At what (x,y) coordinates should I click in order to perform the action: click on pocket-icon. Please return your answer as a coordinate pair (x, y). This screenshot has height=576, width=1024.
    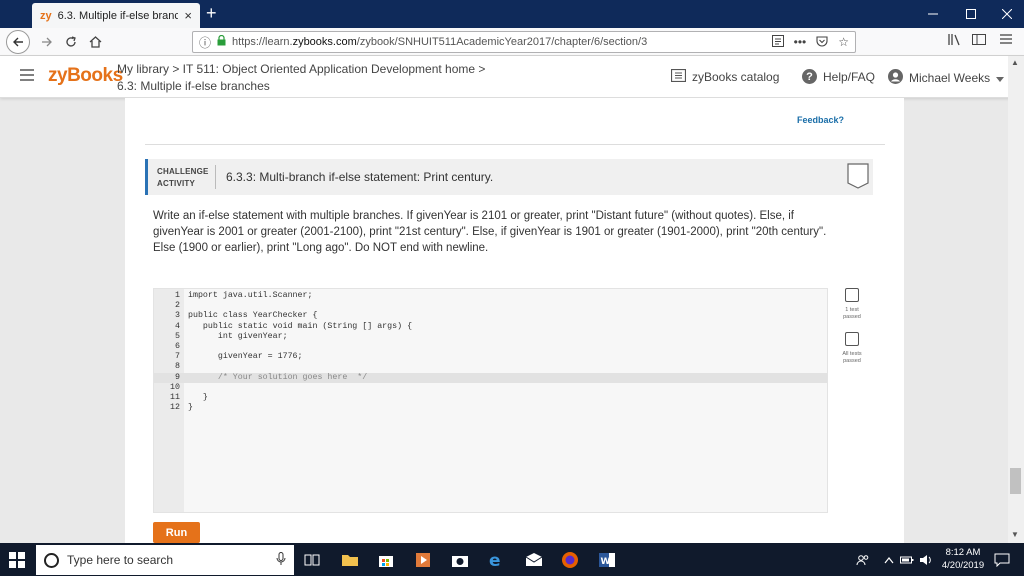
    Looking at the image, I should click on (822, 42).